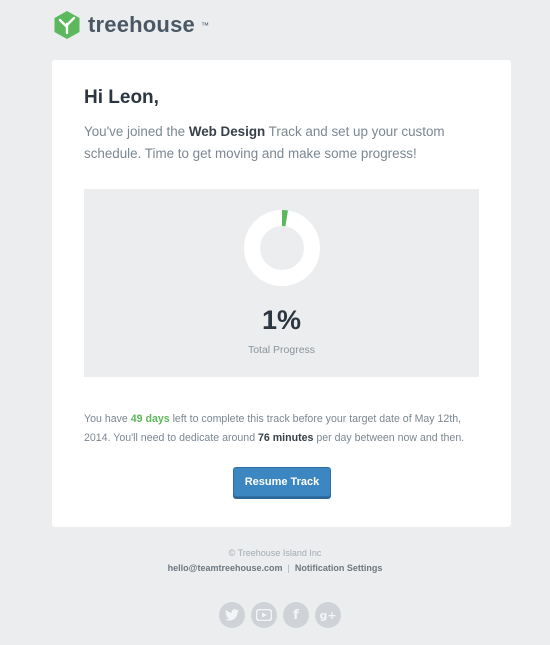 Image resolution: width=550 pixels, height=645 pixels. What do you see at coordinates (282, 482) in the screenshot?
I see `resume-track-button: Resume Track` at bounding box center [282, 482].